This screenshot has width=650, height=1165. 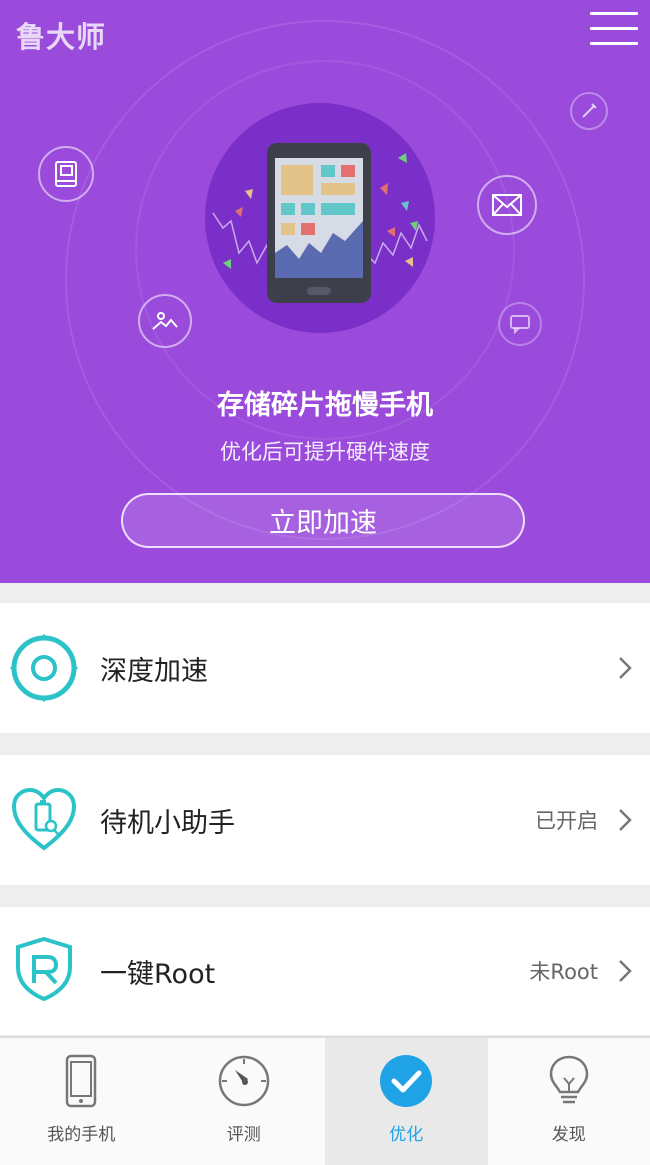 I want to click on list-item-status: 未Root, so click(x=563, y=972).